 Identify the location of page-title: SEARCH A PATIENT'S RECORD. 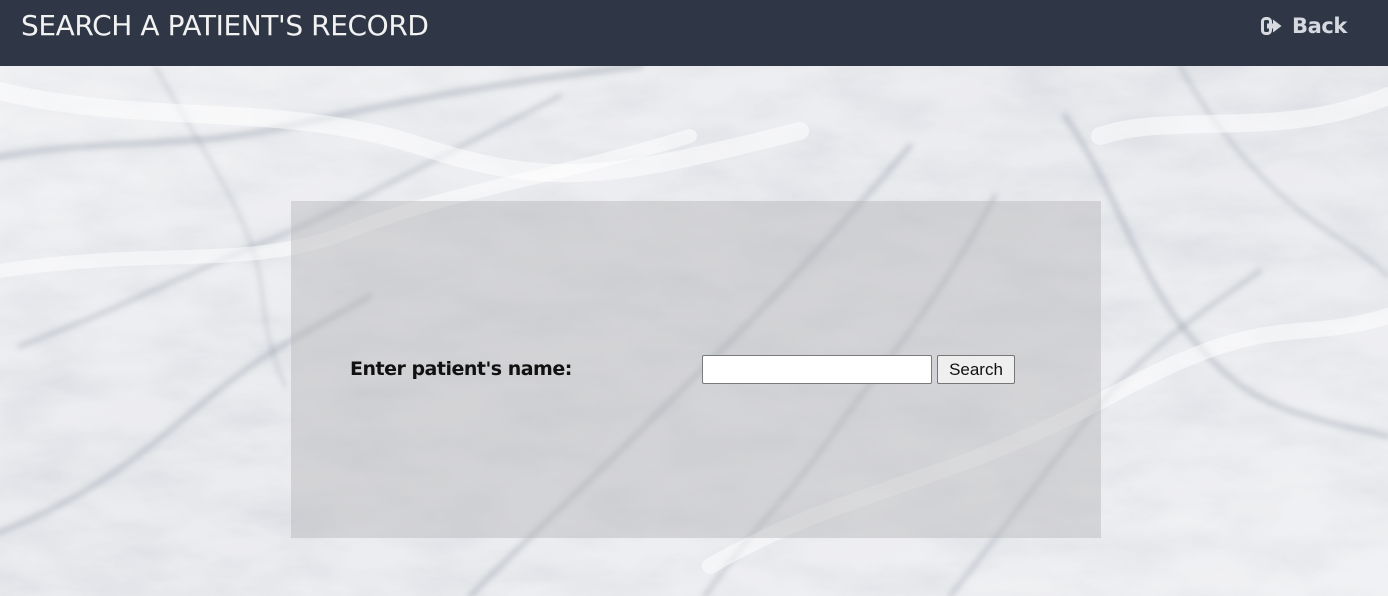
(225, 25).